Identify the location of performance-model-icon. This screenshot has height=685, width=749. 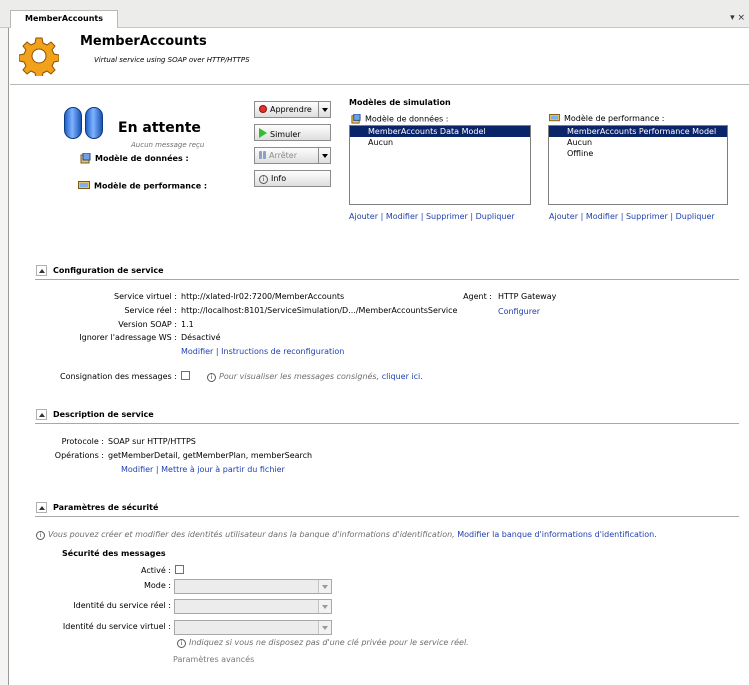
(554, 118).